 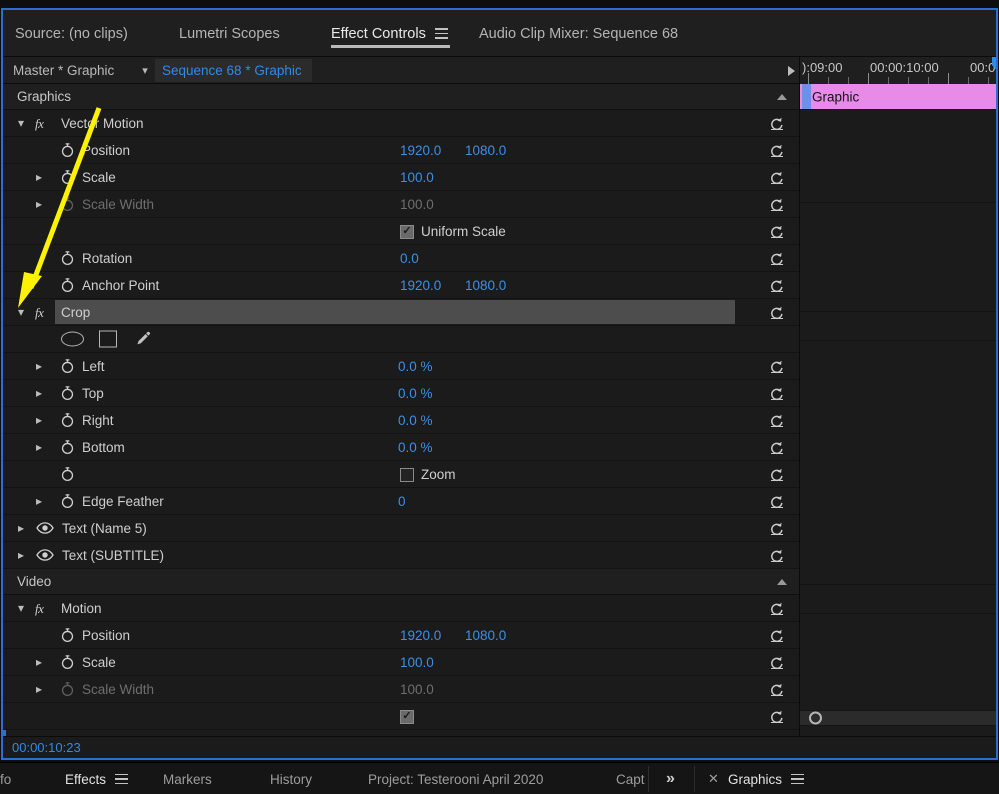 I want to click on param-row-anchor-point: Anchor Point 1920.0 1080.0, so click(x=401, y=285).